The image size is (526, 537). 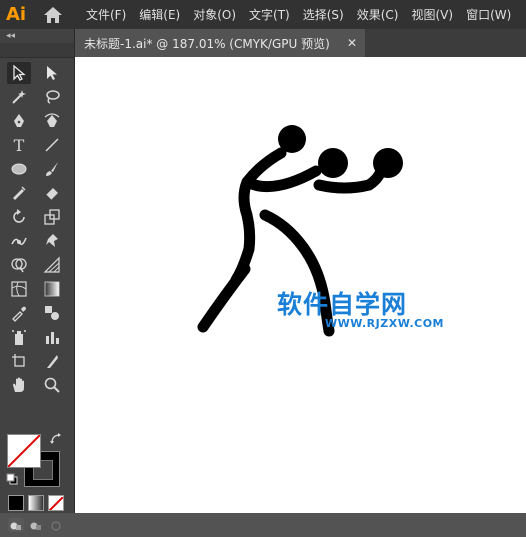 I want to click on document-tab-bar: 未标题-1.ai* @ 187.01% (CMYK/GPU 预览) ✕, so click(x=300, y=43).